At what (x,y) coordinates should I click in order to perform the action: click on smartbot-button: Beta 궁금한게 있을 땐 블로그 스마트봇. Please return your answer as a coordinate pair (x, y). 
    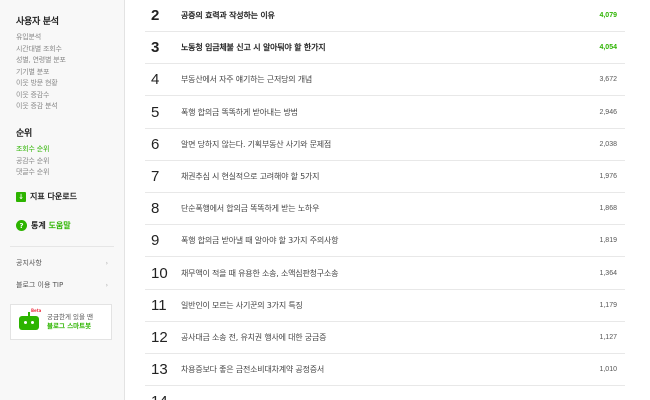
    Looking at the image, I should click on (61, 322).